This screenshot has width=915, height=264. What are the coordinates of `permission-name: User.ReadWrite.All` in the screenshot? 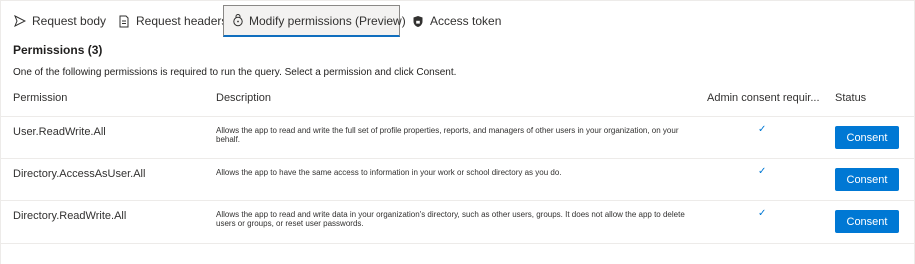 It's located at (59, 132).